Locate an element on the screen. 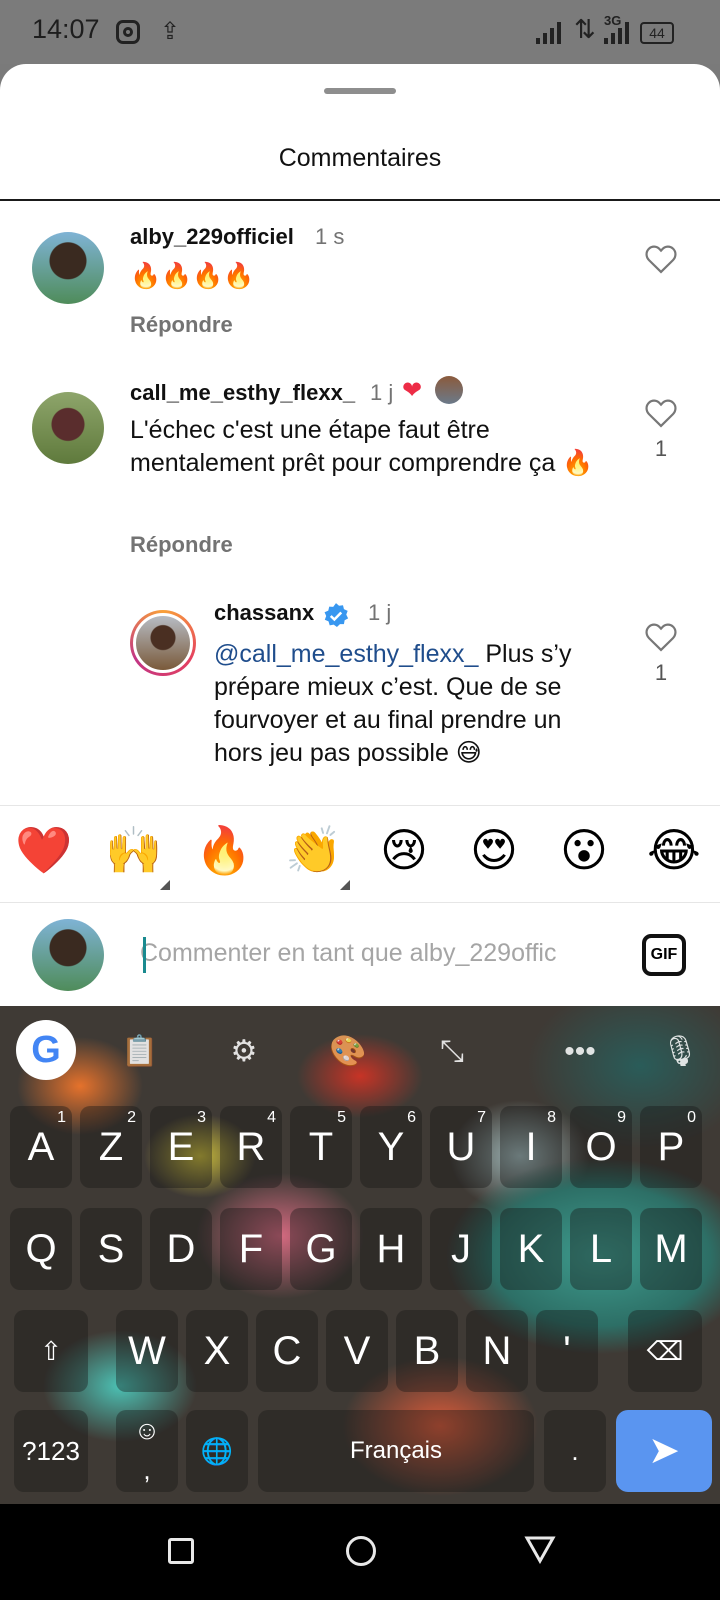 This screenshot has width=720, height=1600. send-arrow-icon: ➤ is located at coordinates (664, 1451).